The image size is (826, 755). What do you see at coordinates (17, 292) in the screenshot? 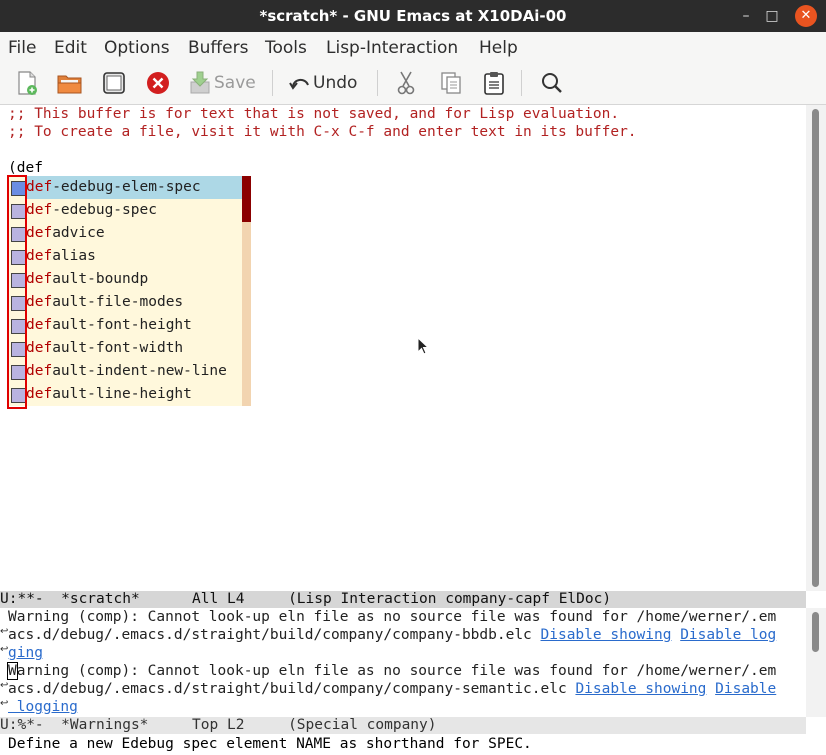
I see `icon-highlight-box` at bounding box center [17, 292].